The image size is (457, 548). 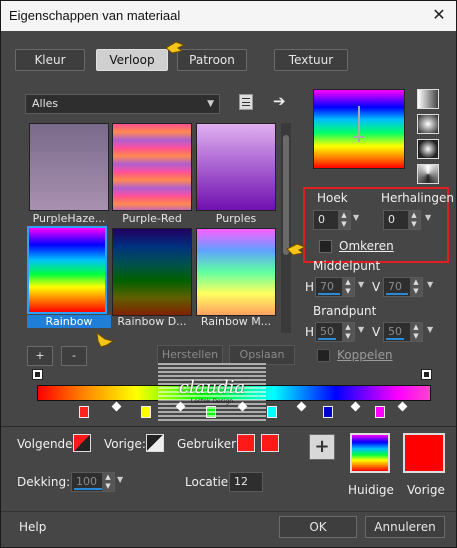 What do you see at coordinates (322, 447) in the screenshot?
I see `add-to-swatches-button: +` at bounding box center [322, 447].